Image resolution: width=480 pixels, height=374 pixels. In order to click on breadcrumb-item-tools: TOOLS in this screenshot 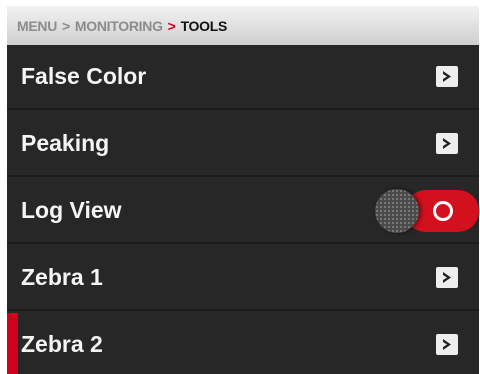, I will do `click(204, 25)`.